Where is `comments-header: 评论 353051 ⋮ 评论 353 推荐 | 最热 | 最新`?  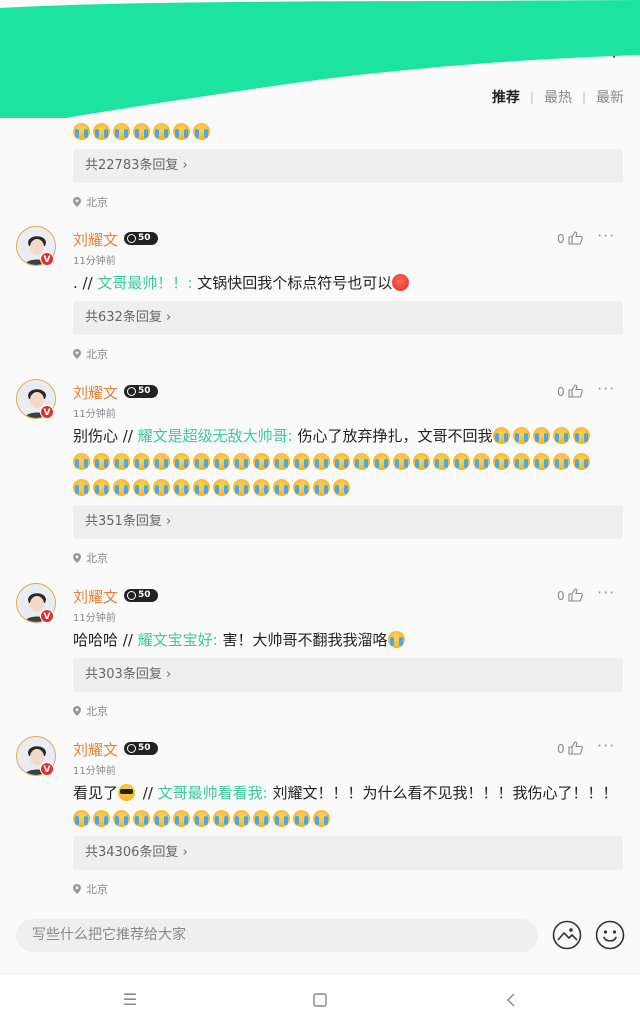 comments-header: 评论 353051 ⋮ 评论 353 推荐 | 最热 | 最新 is located at coordinates (320, 59).